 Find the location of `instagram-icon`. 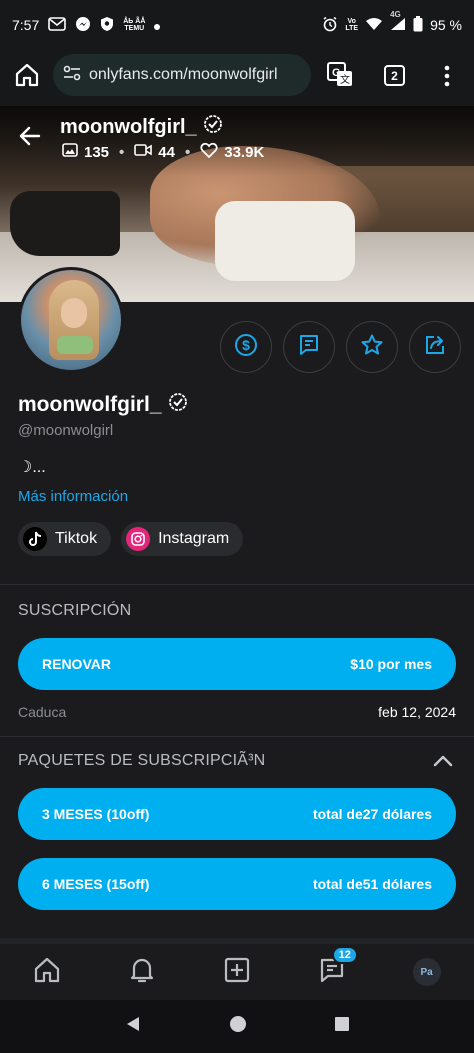

instagram-icon is located at coordinates (138, 539).